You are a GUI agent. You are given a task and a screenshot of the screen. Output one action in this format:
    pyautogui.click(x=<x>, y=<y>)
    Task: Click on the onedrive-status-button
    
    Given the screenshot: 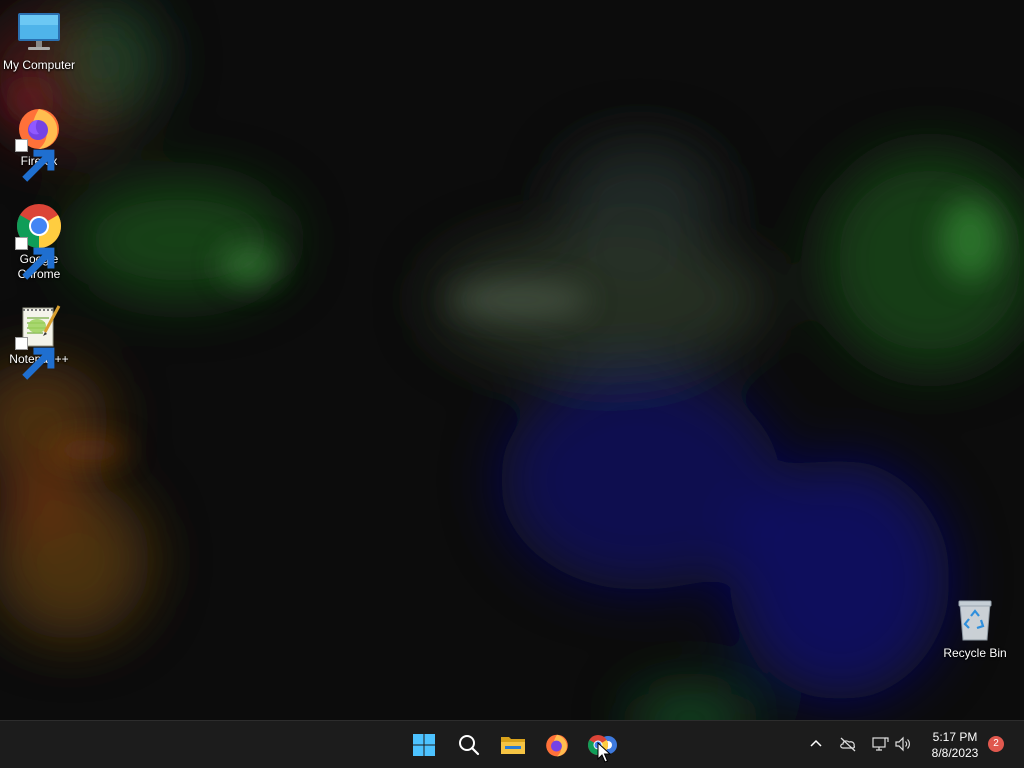 What is the action you would take?
    pyautogui.click(x=848, y=744)
    